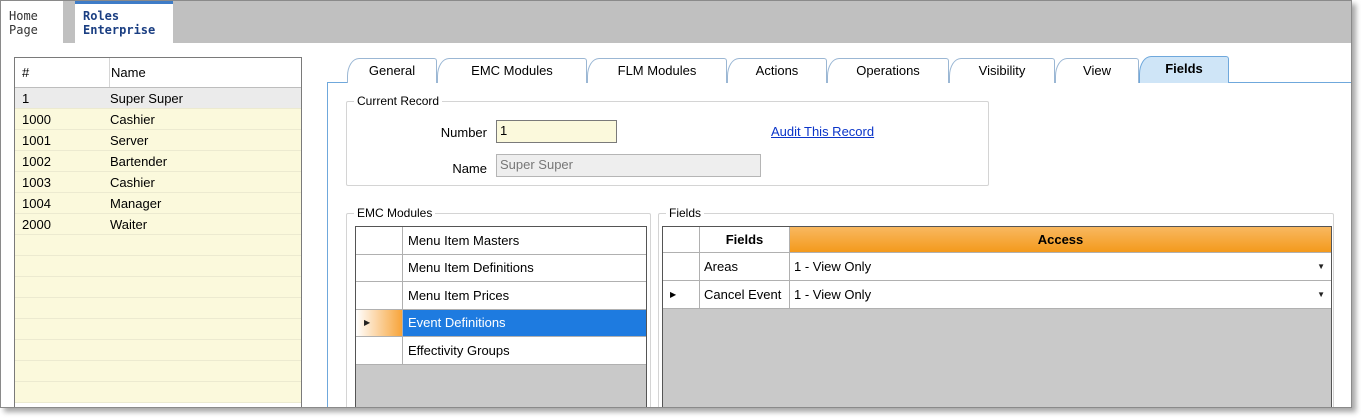 This screenshot has width=1361, height=418. I want to click on table-row: Areas 1 - View Only ▼, so click(997, 267).